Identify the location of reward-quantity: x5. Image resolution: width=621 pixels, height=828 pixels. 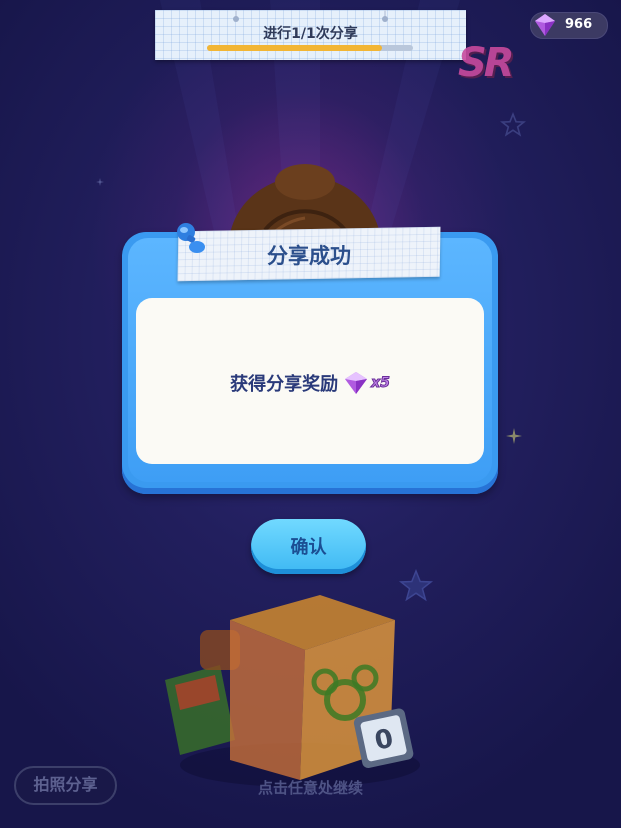
(381, 383).